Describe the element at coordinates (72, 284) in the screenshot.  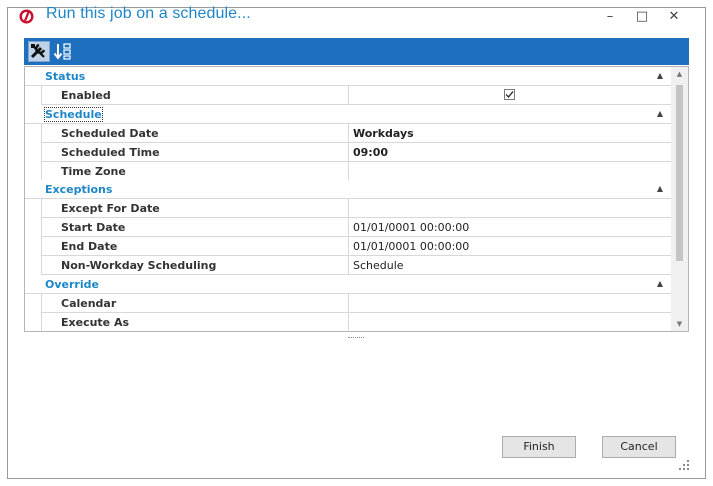
I see `category-label: Override` at that location.